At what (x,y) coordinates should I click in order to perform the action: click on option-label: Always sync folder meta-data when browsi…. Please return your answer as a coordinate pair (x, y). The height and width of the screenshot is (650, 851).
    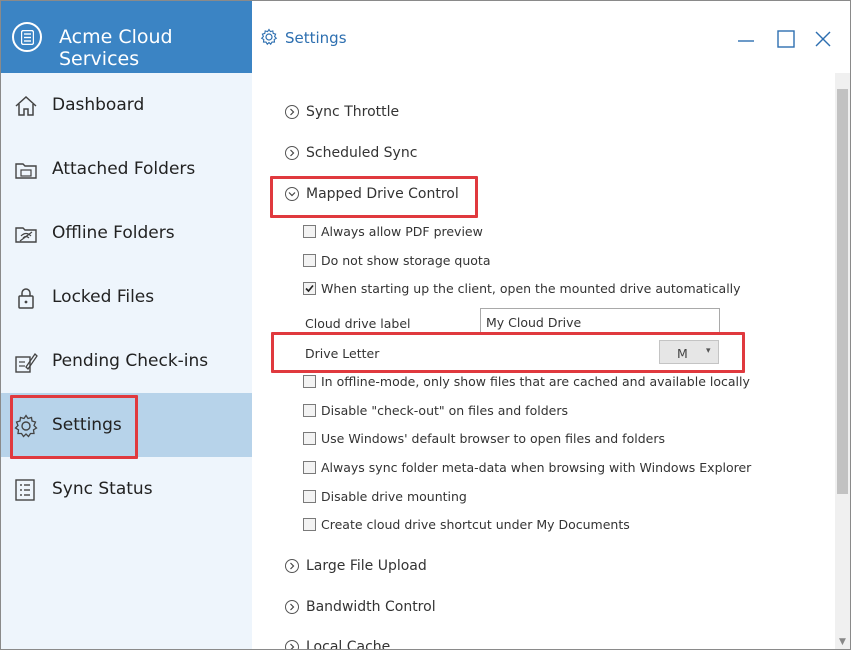
    Looking at the image, I should click on (536, 467).